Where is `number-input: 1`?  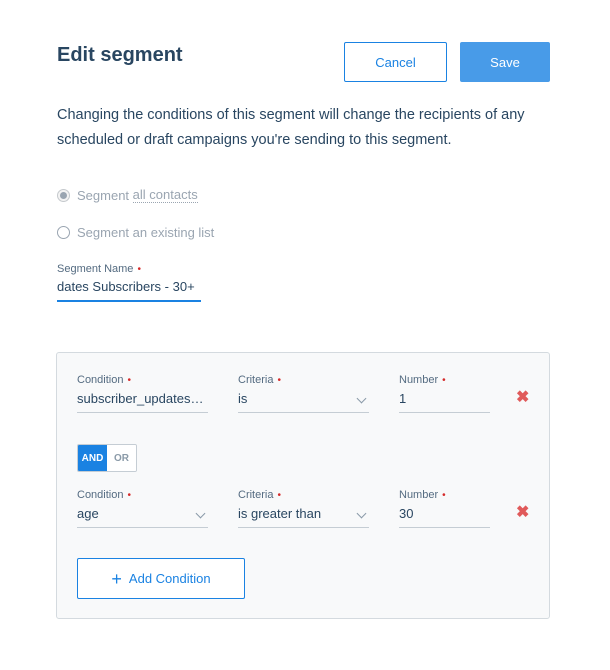 number-input: 1 is located at coordinates (444, 402).